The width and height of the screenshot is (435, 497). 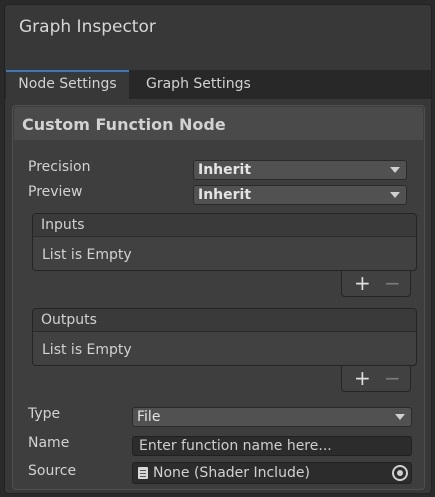 What do you see at coordinates (55, 192) in the screenshot?
I see `preview-label: Preview` at bounding box center [55, 192].